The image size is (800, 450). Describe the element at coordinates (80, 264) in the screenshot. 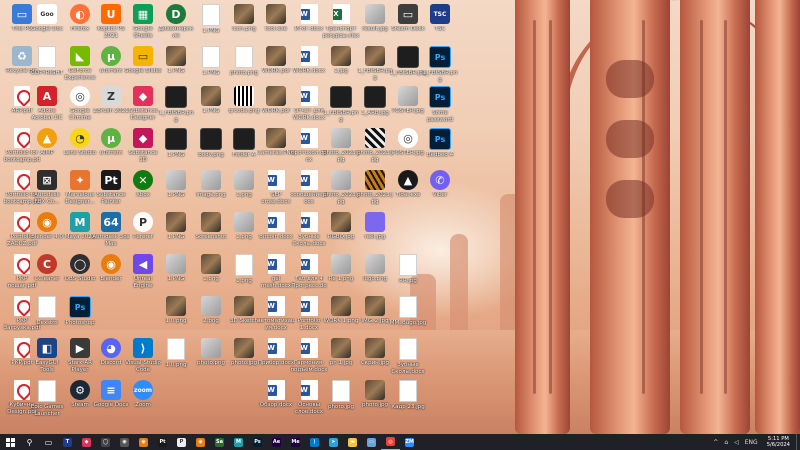

I see `app-shortcut-icon: ◯` at that location.